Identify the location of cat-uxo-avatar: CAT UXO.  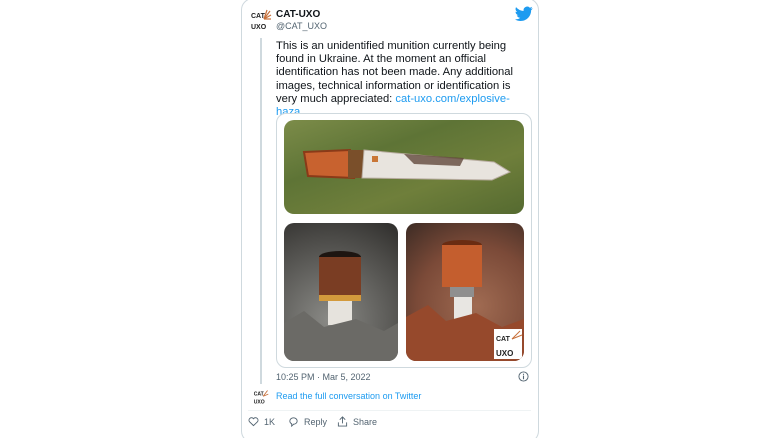
(261, 20).